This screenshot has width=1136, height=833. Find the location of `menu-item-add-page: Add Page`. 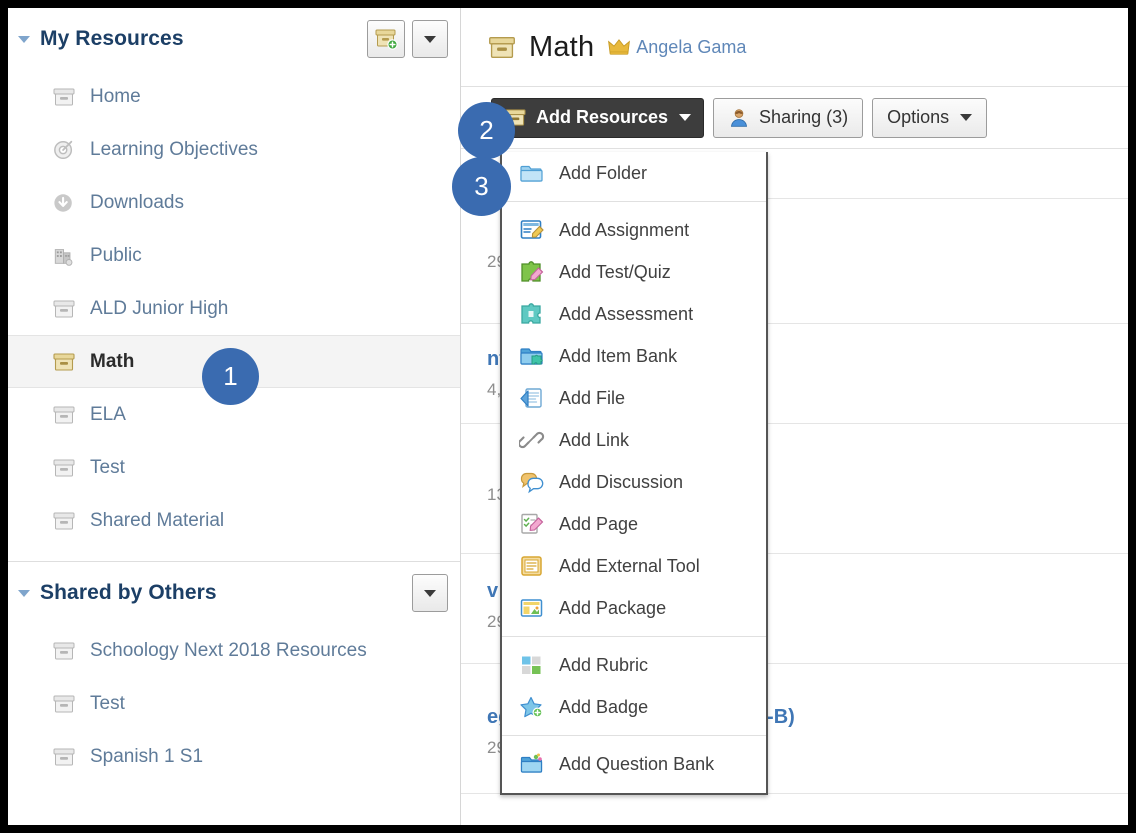

menu-item-add-page: Add Page is located at coordinates (634, 524).